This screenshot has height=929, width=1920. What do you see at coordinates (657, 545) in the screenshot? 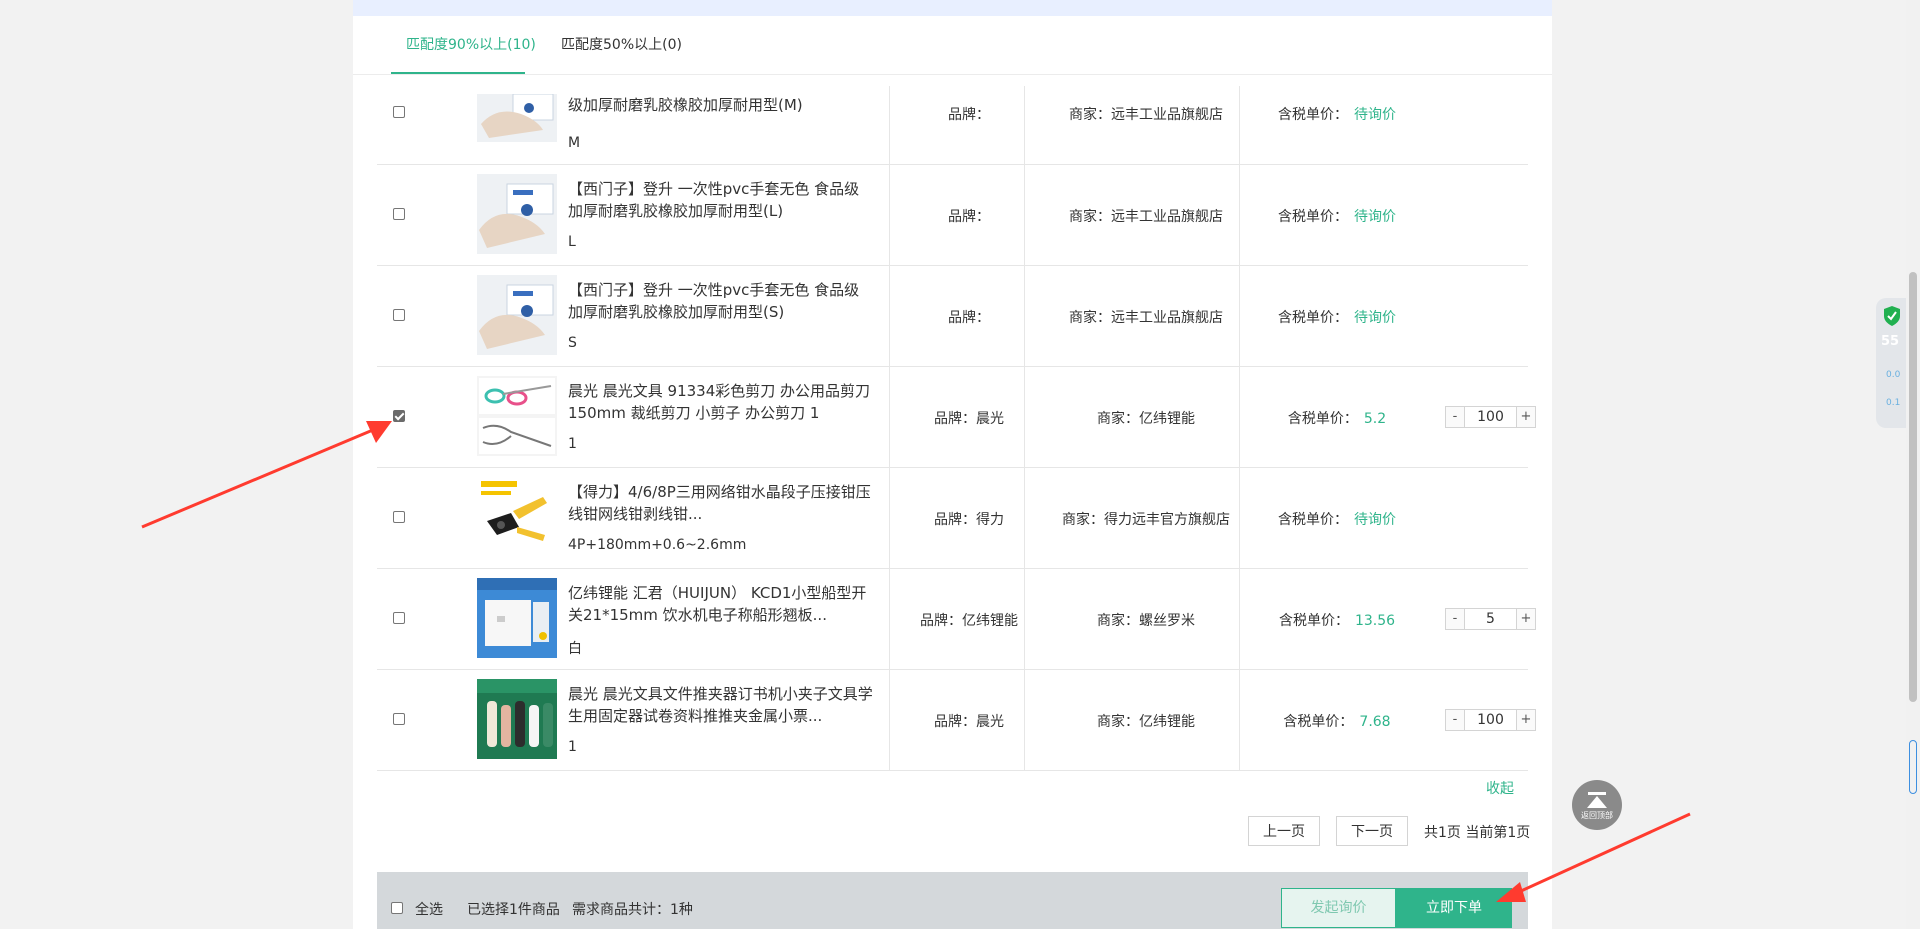
I see `product-spec: 4P+180mm+0.6~2.6mm` at bounding box center [657, 545].